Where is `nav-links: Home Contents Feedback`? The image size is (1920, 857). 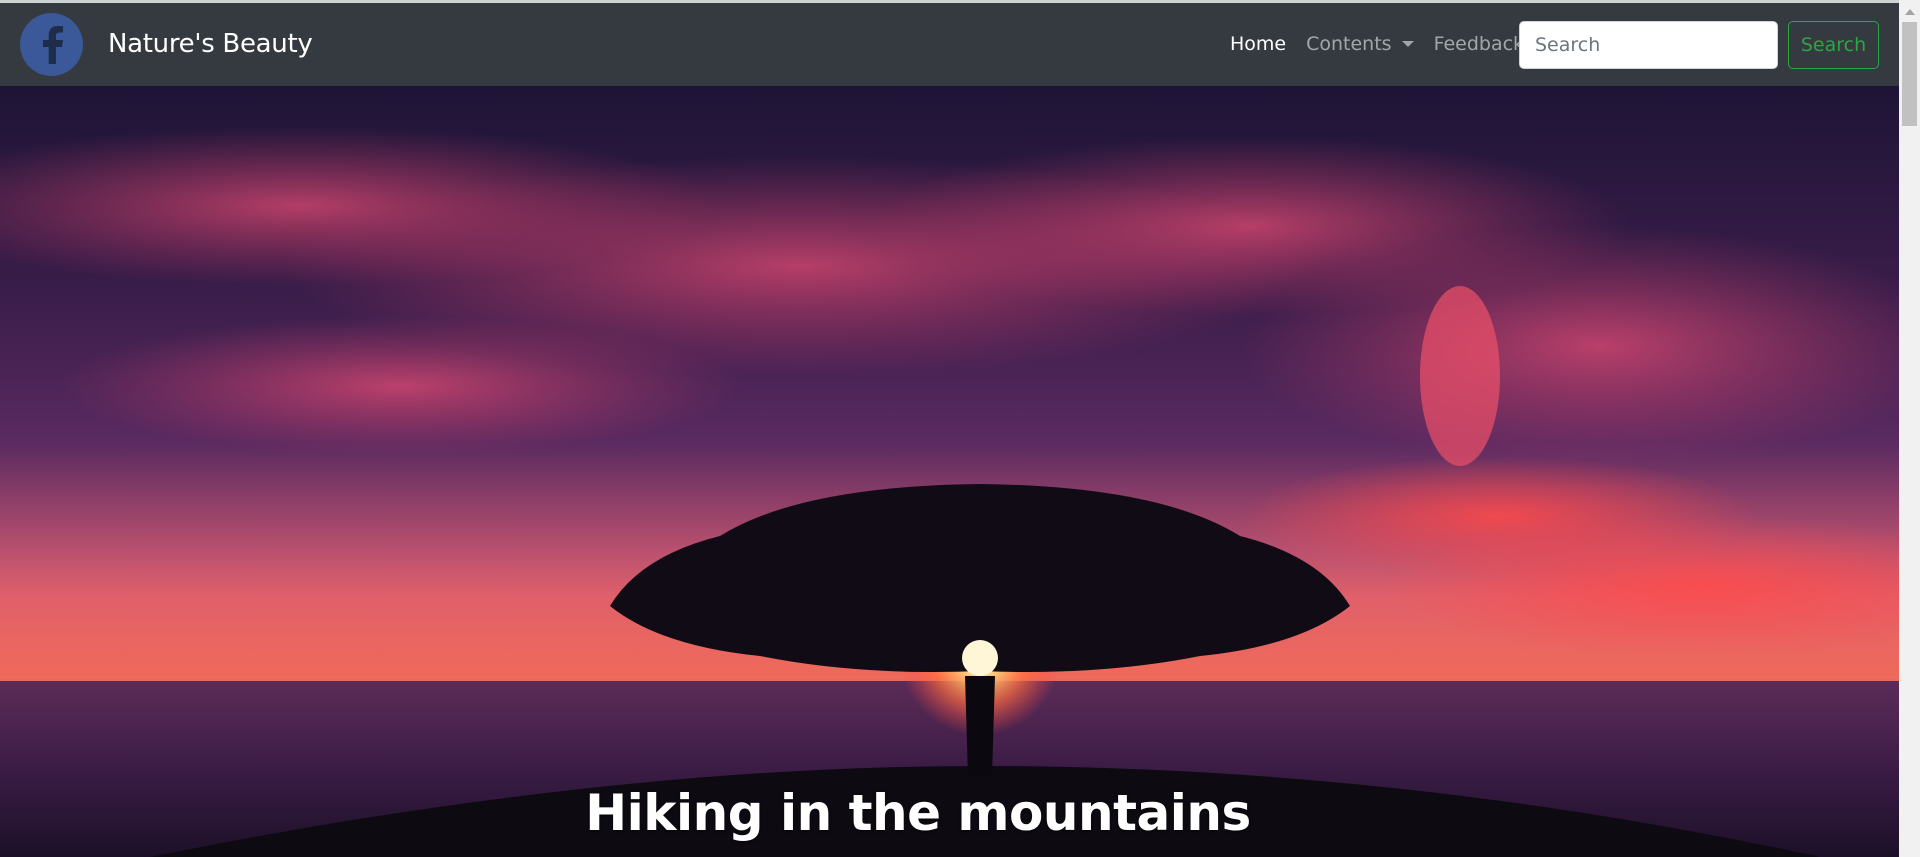
nav-links: Home Contents Feedback is located at coordinates (1387, 44).